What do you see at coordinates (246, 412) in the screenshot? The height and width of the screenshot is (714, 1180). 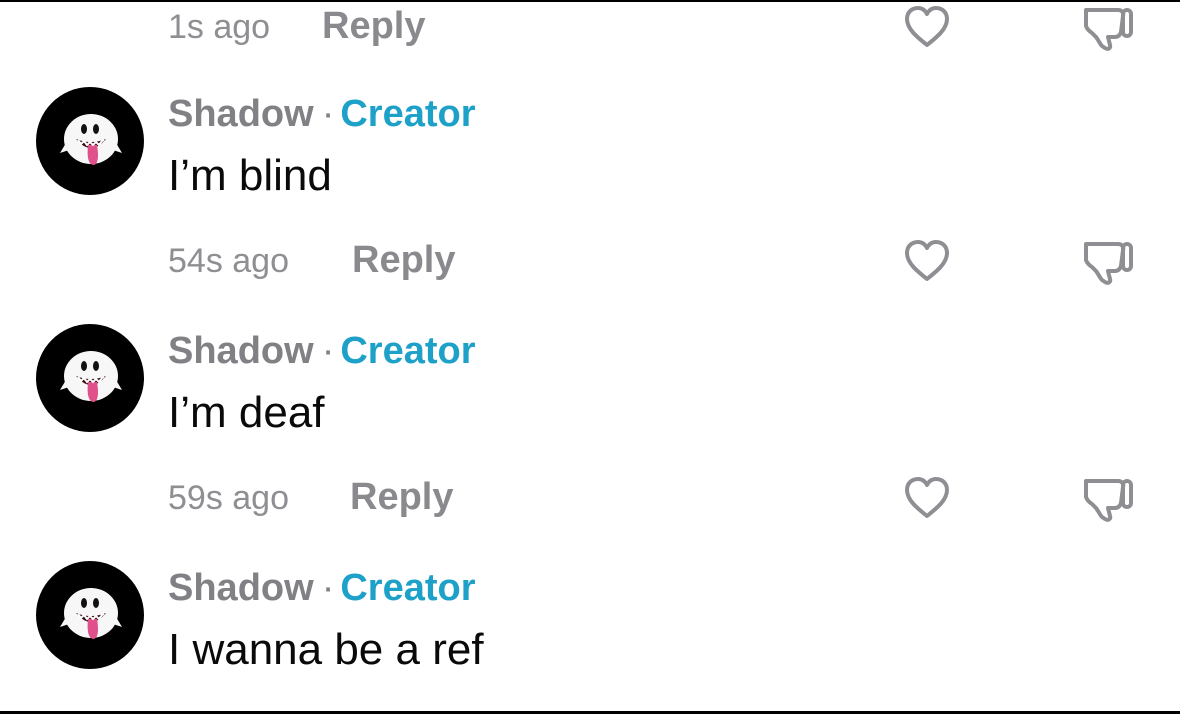 I see `comment-text: I’m deaf` at bounding box center [246, 412].